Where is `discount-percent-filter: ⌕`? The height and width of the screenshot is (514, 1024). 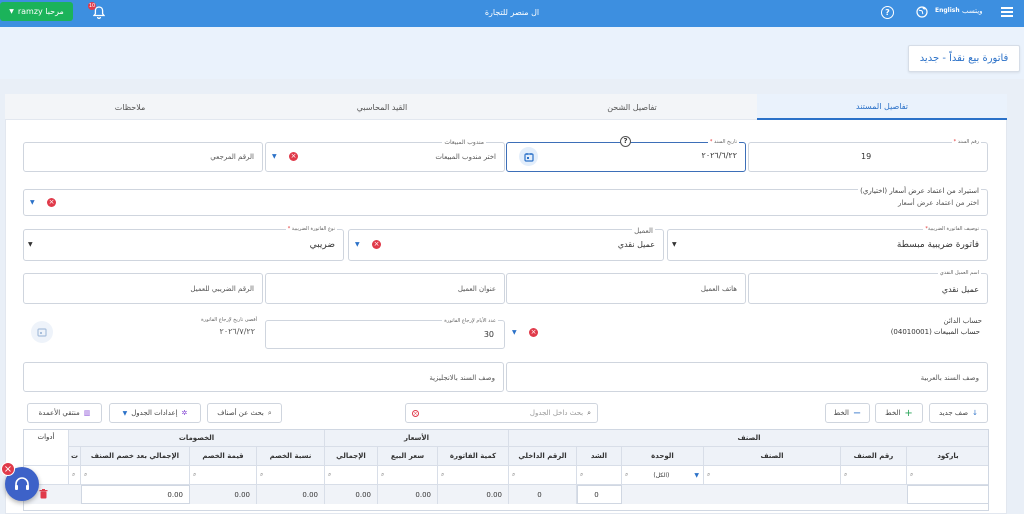 discount-percent-filter: ⌕ is located at coordinates (291, 475).